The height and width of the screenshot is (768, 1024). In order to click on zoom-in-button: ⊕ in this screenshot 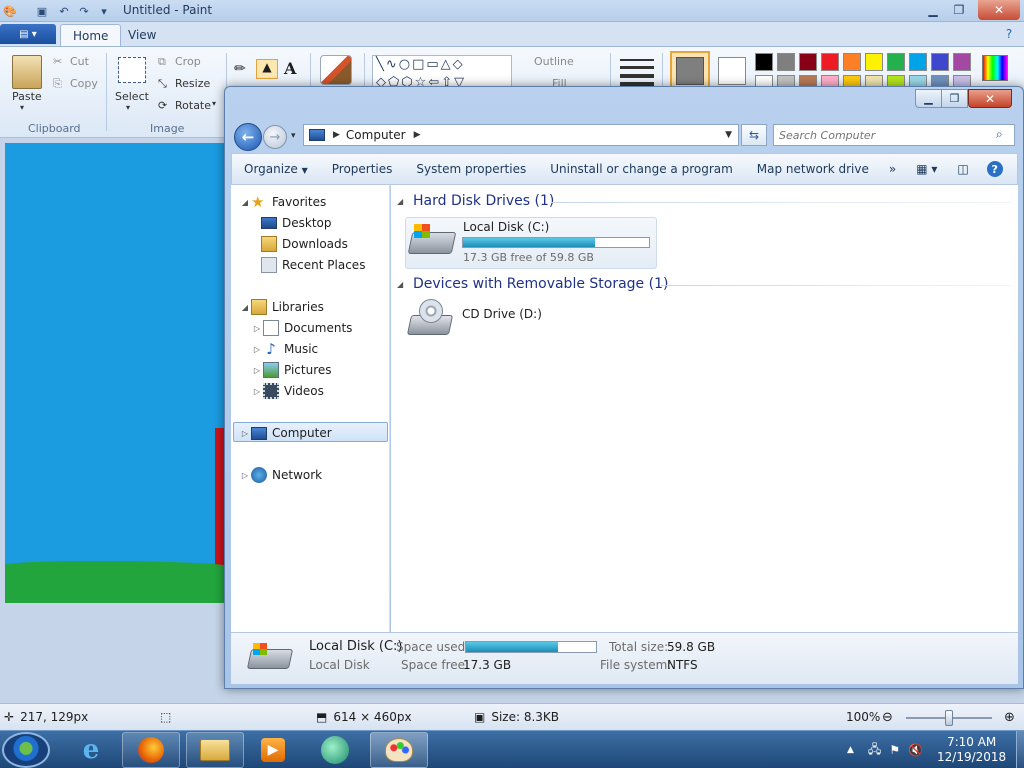, I will do `click(1009, 717)`.